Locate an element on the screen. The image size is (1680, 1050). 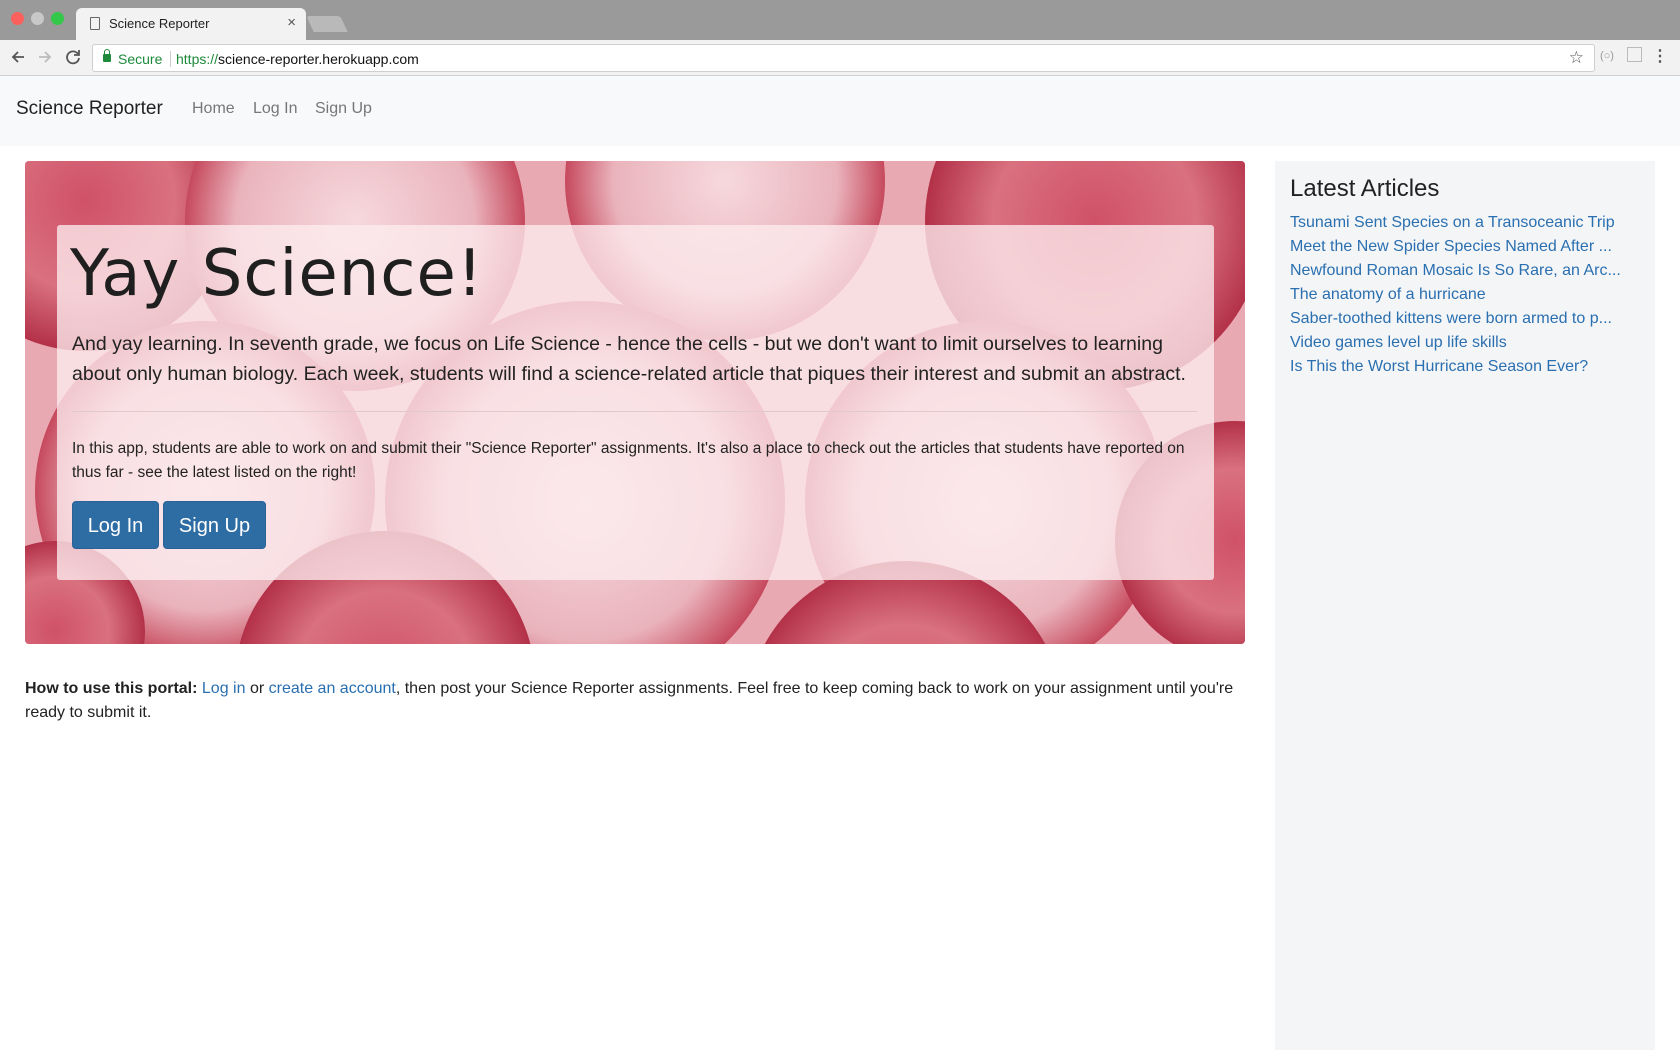
url-protocol: https:// is located at coordinates (197, 59).